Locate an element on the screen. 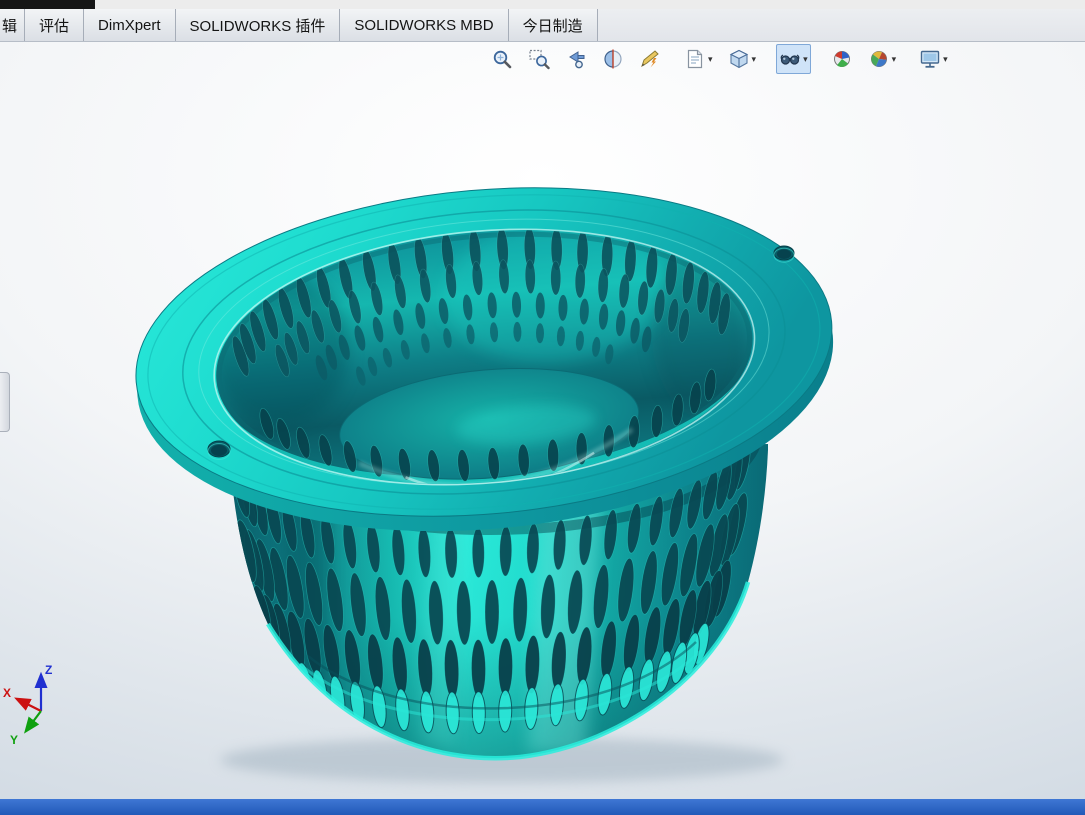 The image size is (1085, 815). edit-appearance-icon is located at coordinates (842, 59).